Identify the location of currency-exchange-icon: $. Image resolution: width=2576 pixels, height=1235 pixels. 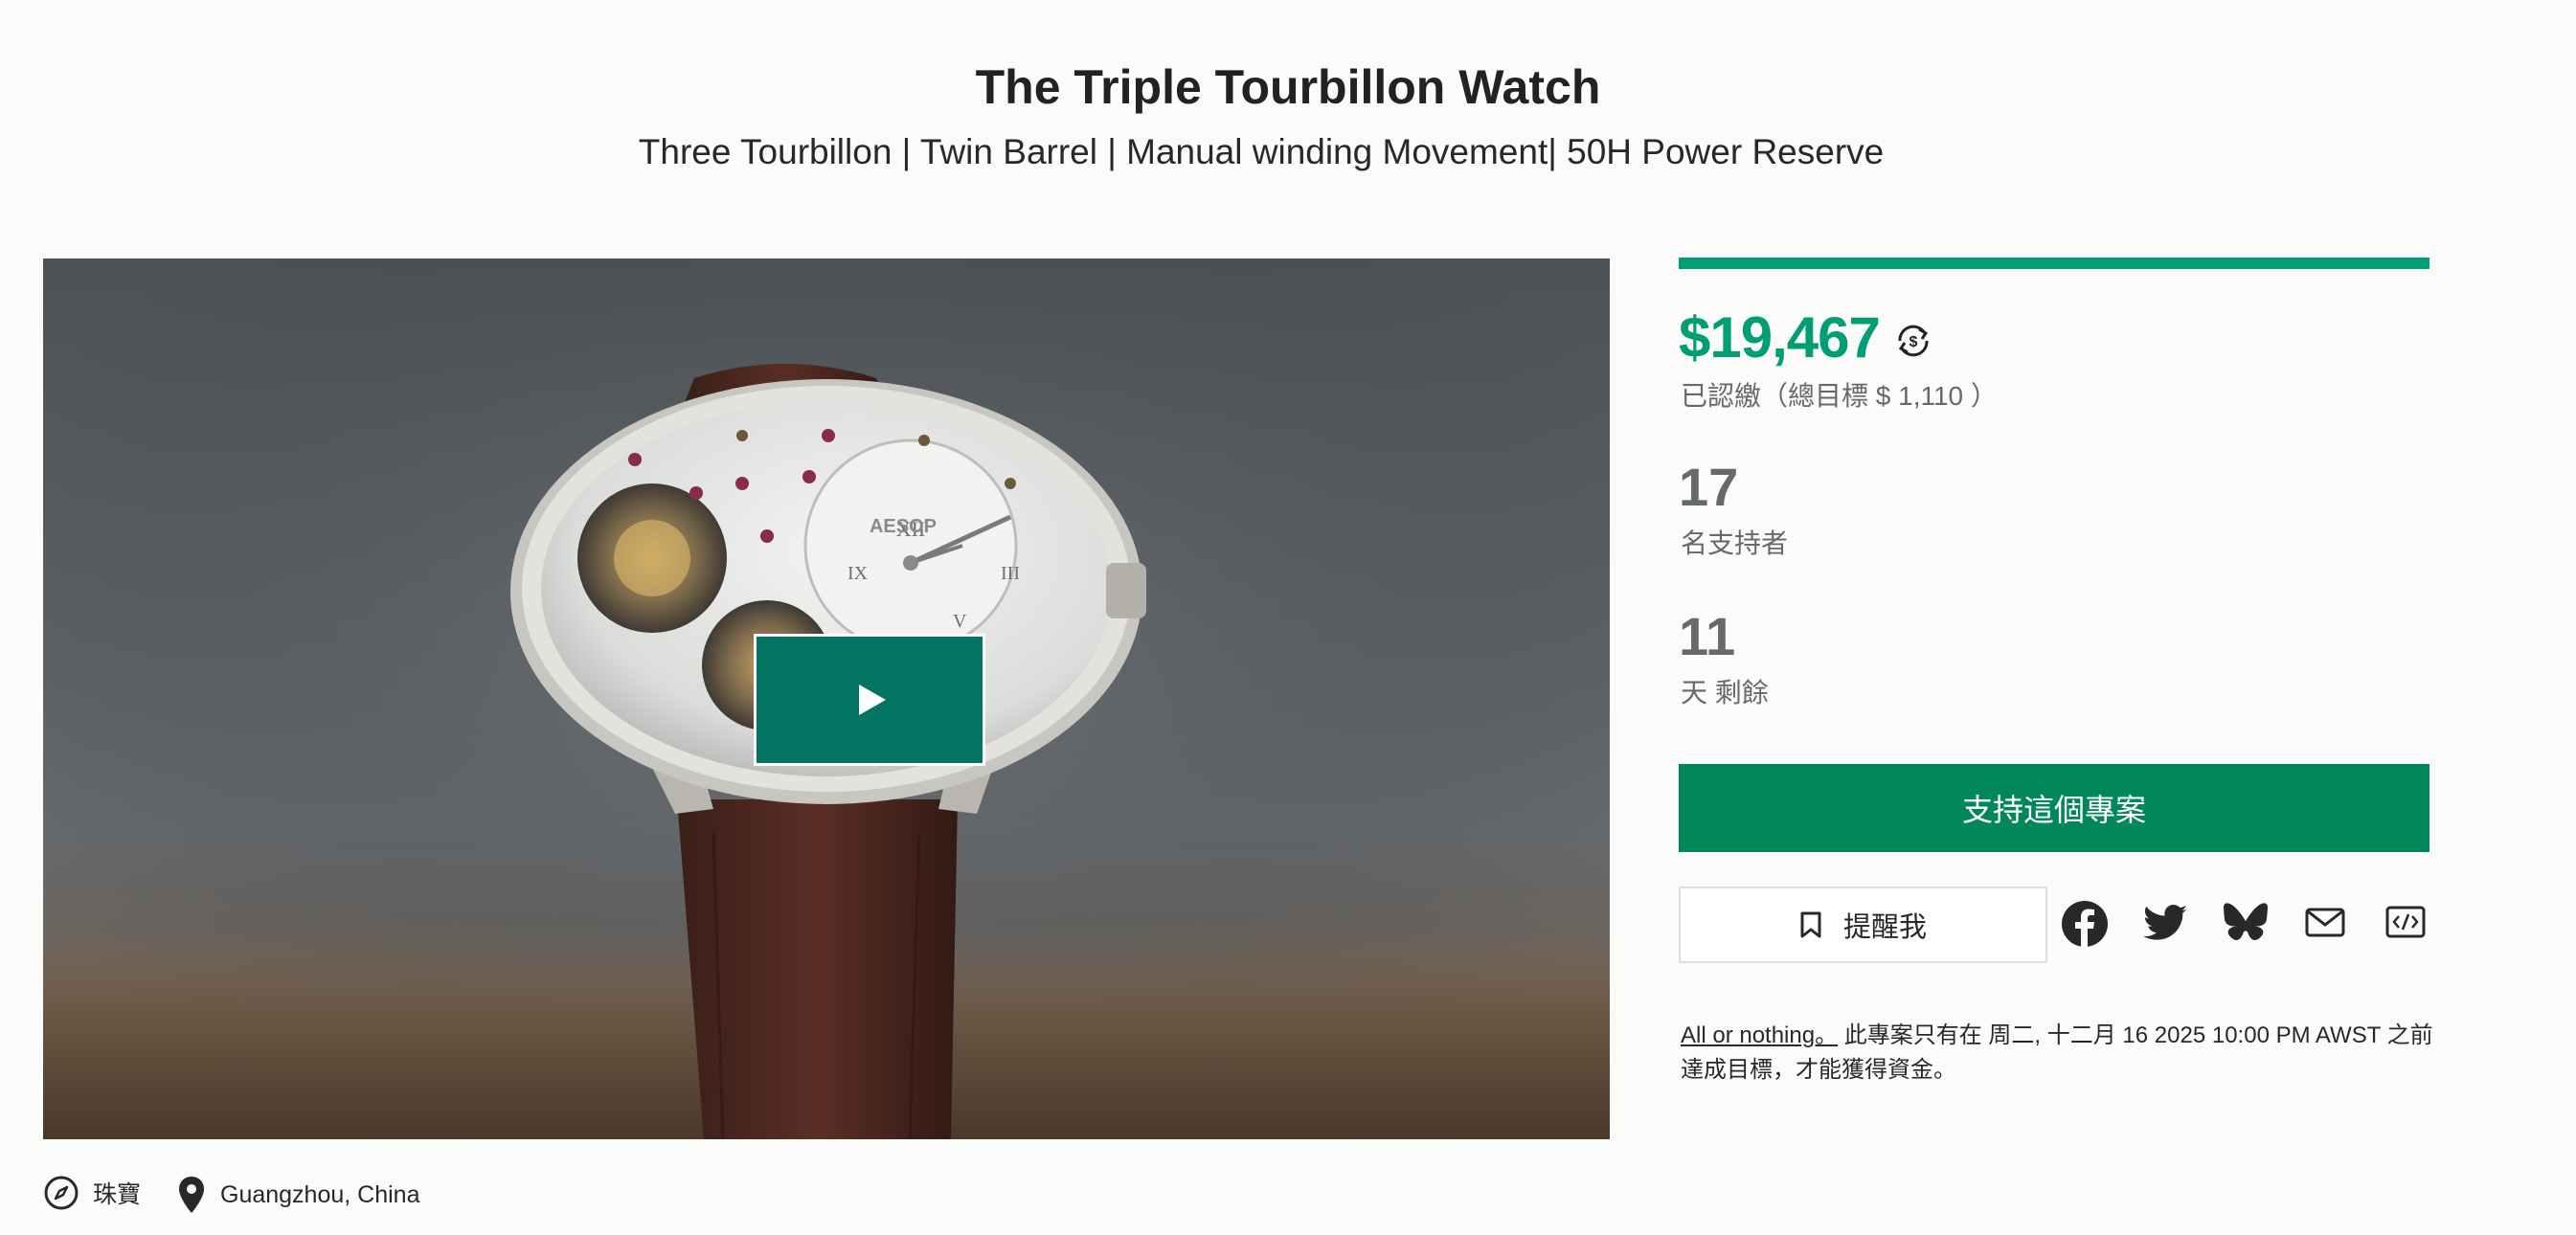
(1913, 341).